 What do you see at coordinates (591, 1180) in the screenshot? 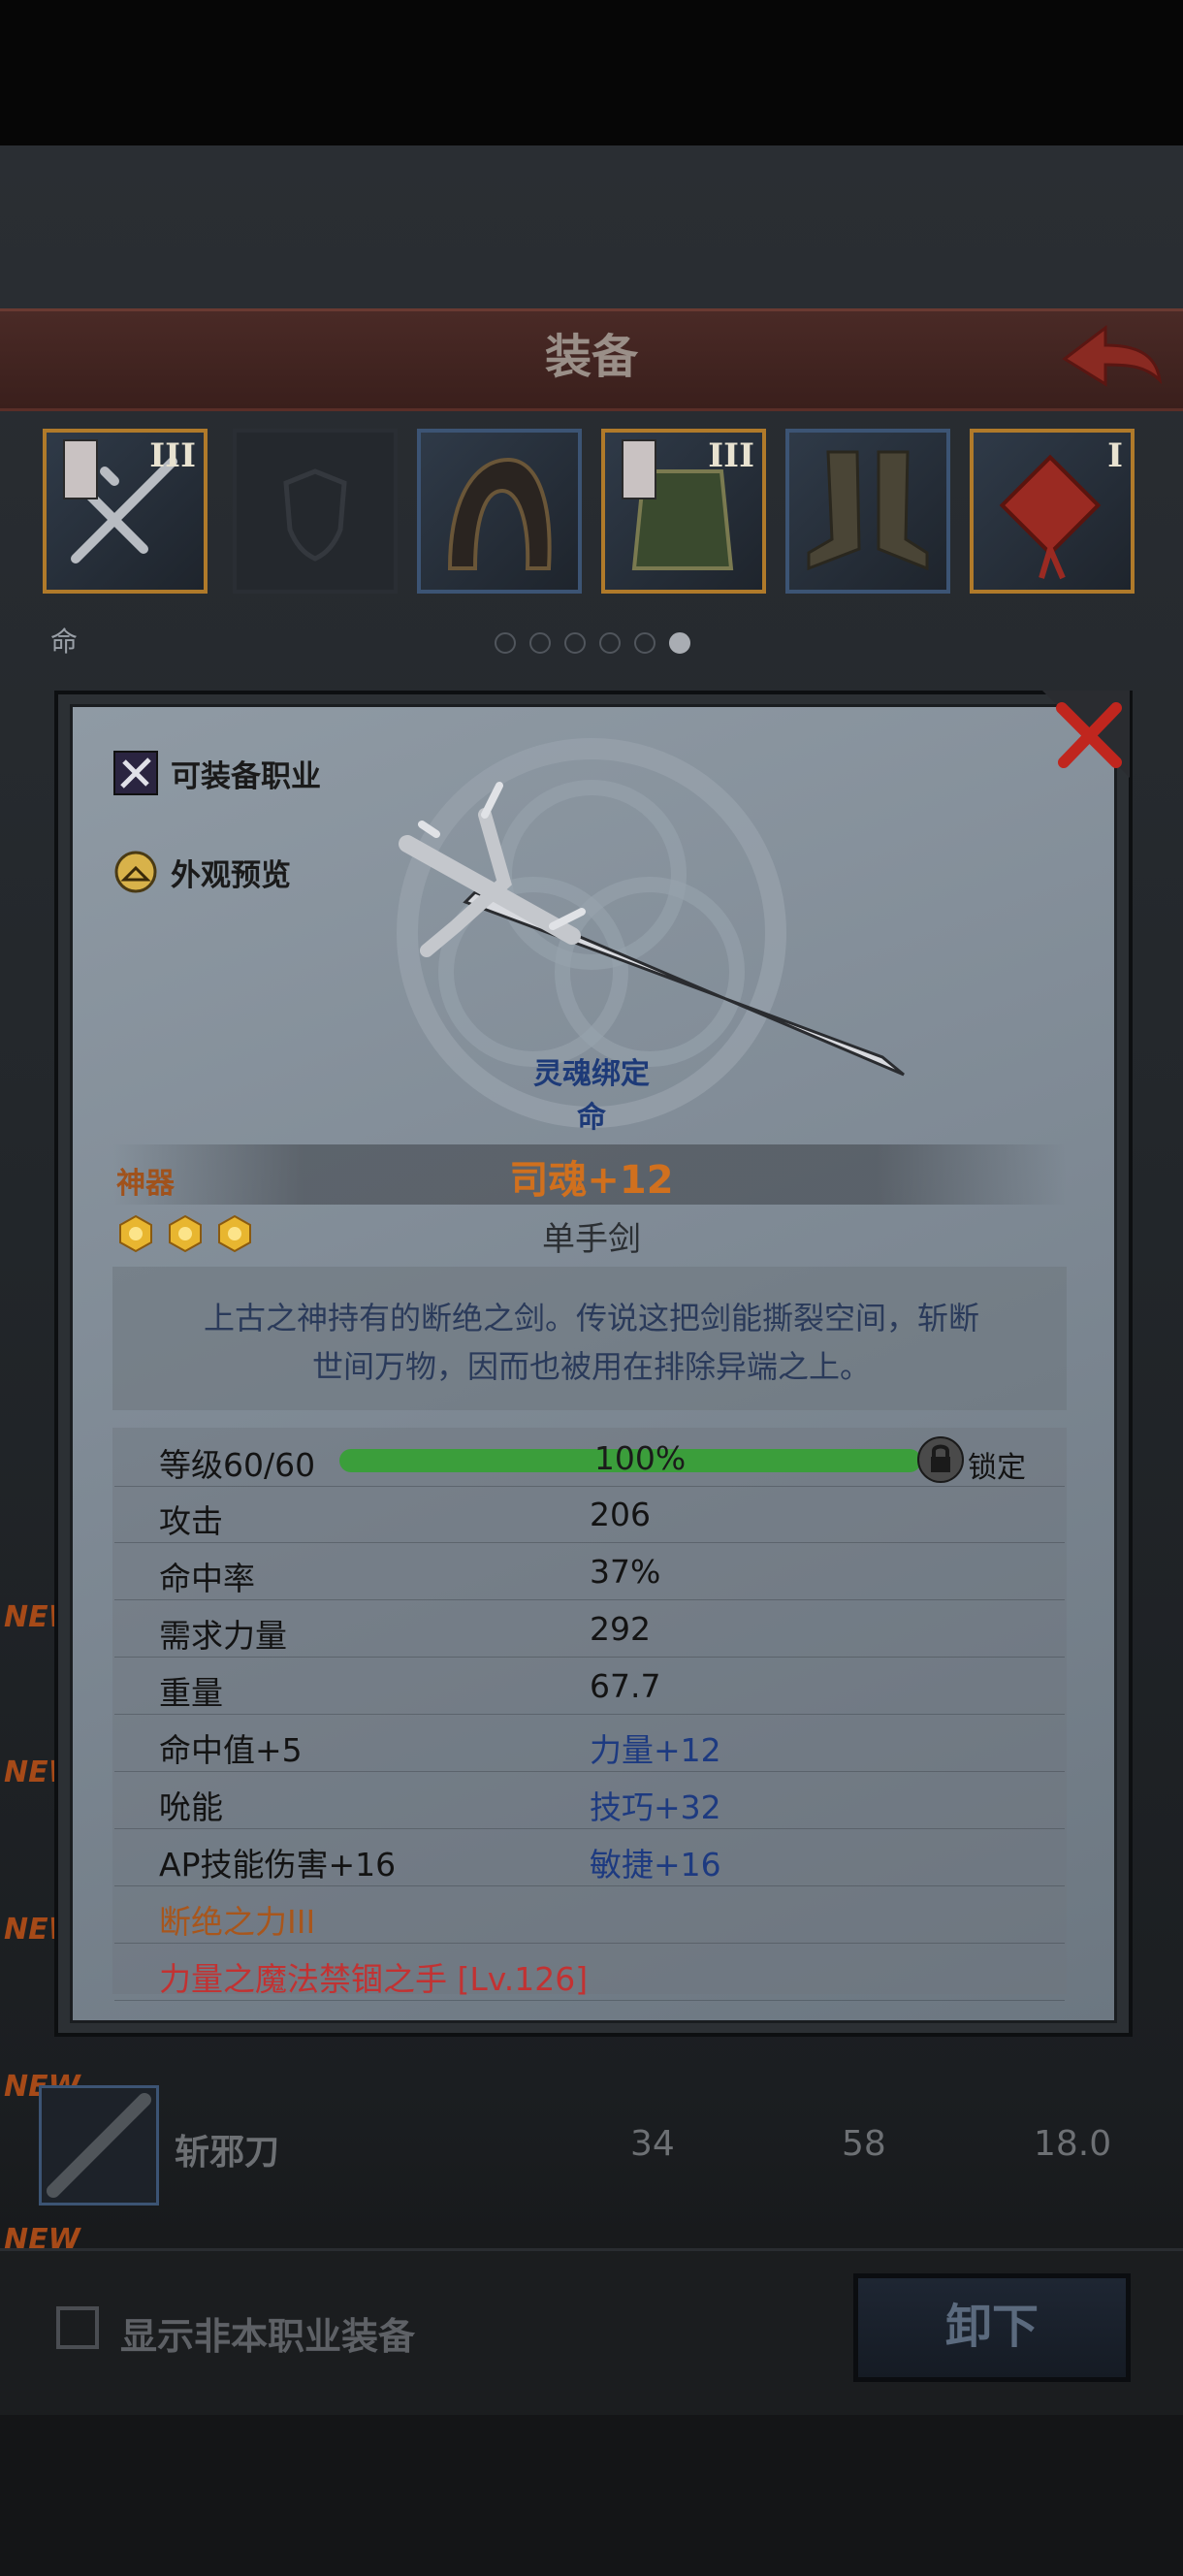
I see `item-title: 司魂+12` at bounding box center [591, 1180].